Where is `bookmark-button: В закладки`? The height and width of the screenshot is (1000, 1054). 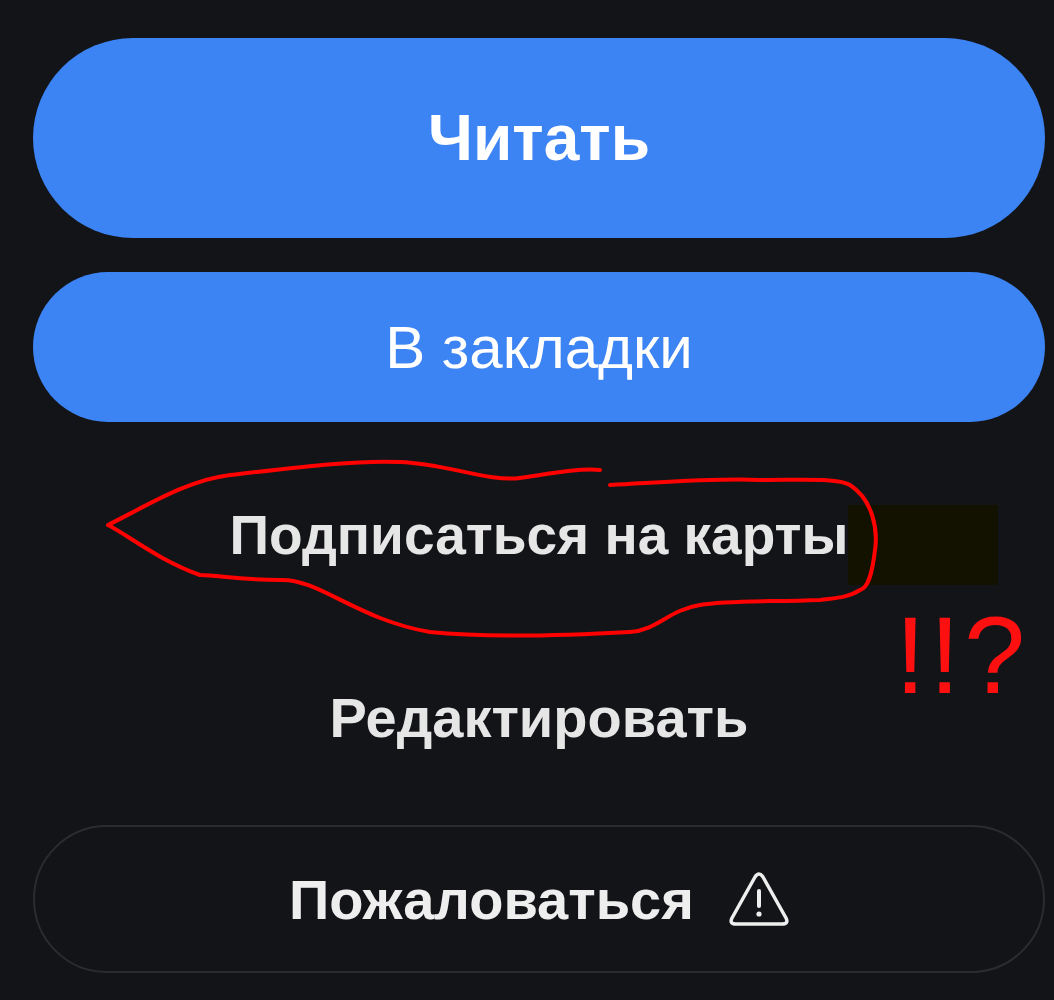
bookmark-button: В закладки is located at coordinates (539, 347).